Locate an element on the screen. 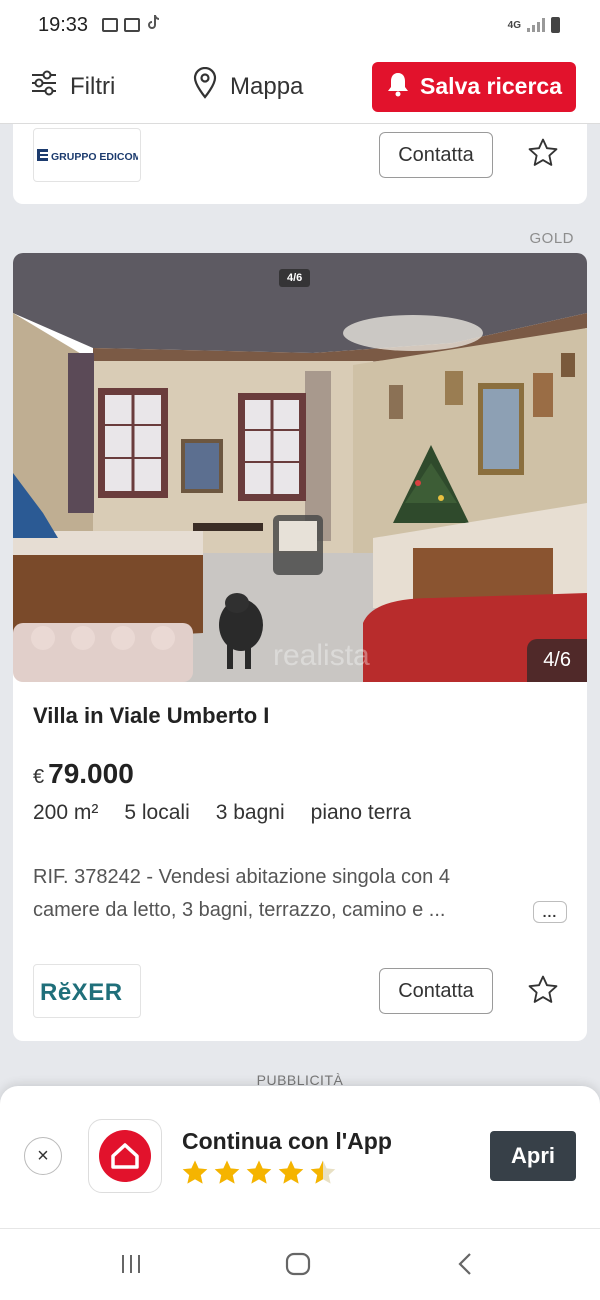 This screenshot has width=600, height=1300. agency-logo: GRUPPO EDICOM is located at coordinates (87, 155).